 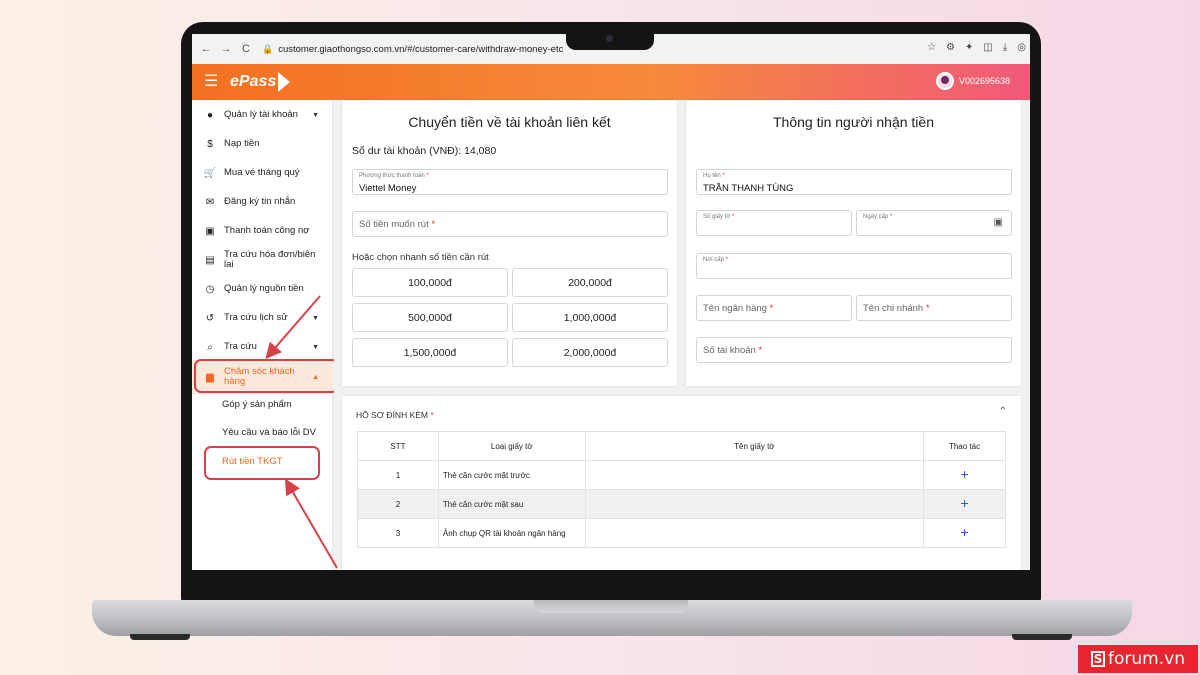 I want to click on sidebar-item-label: Quản lý tài khoản, so click(x=261, y=114).